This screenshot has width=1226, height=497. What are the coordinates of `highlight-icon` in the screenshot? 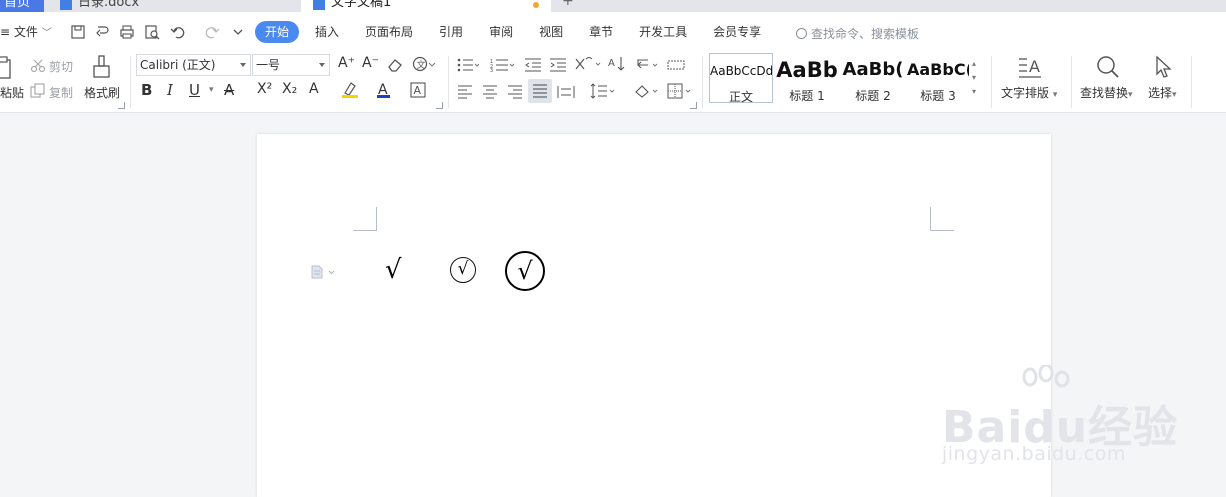 It's located at (351, 92).